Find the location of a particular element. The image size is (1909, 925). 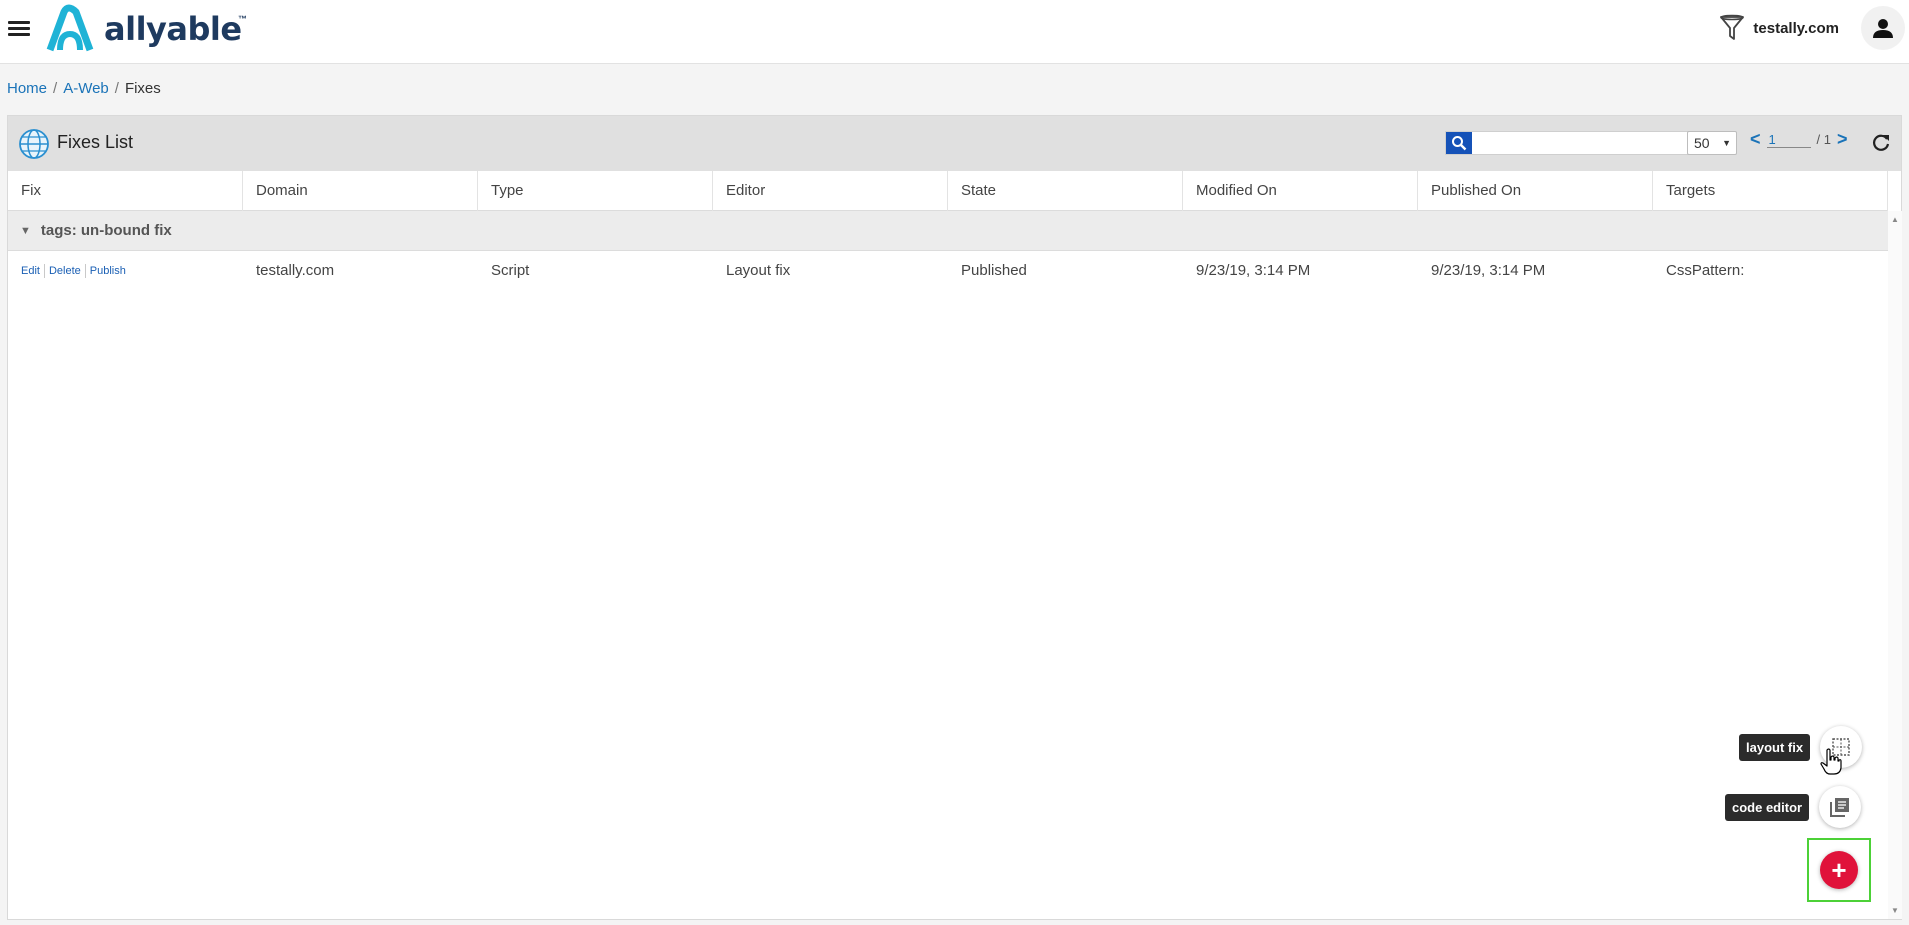

pager: < / 1 > is located at coordinates (1799, 139).